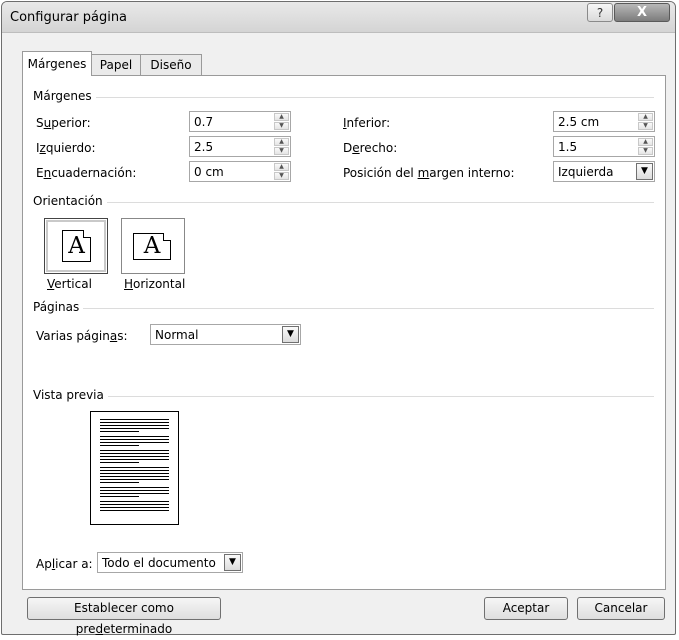 This screenshot has width=679, height=640. What do you see at coordinates (338, 17) in the screenshot?
I see `title-bar: Configurar página ? X` at bounding box center [338, 17].